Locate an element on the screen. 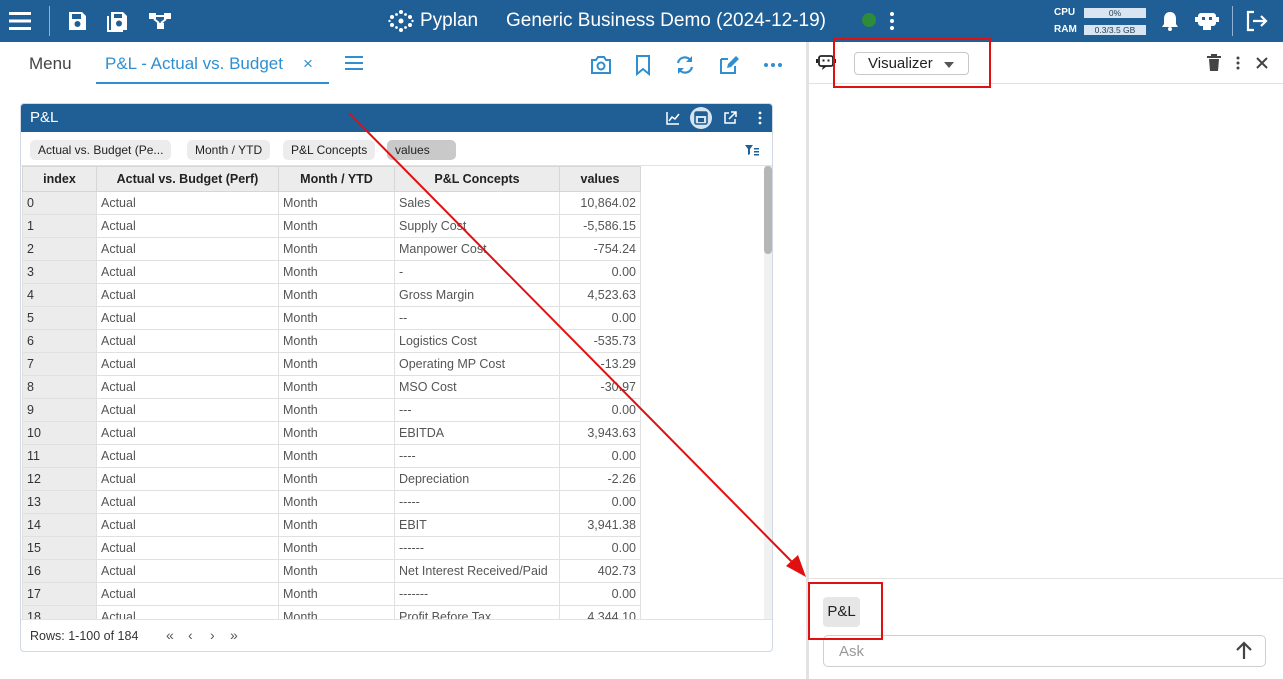 This screenshot has height=679, width=1283. cell-index: 13 is located at coordinates (59, 502).